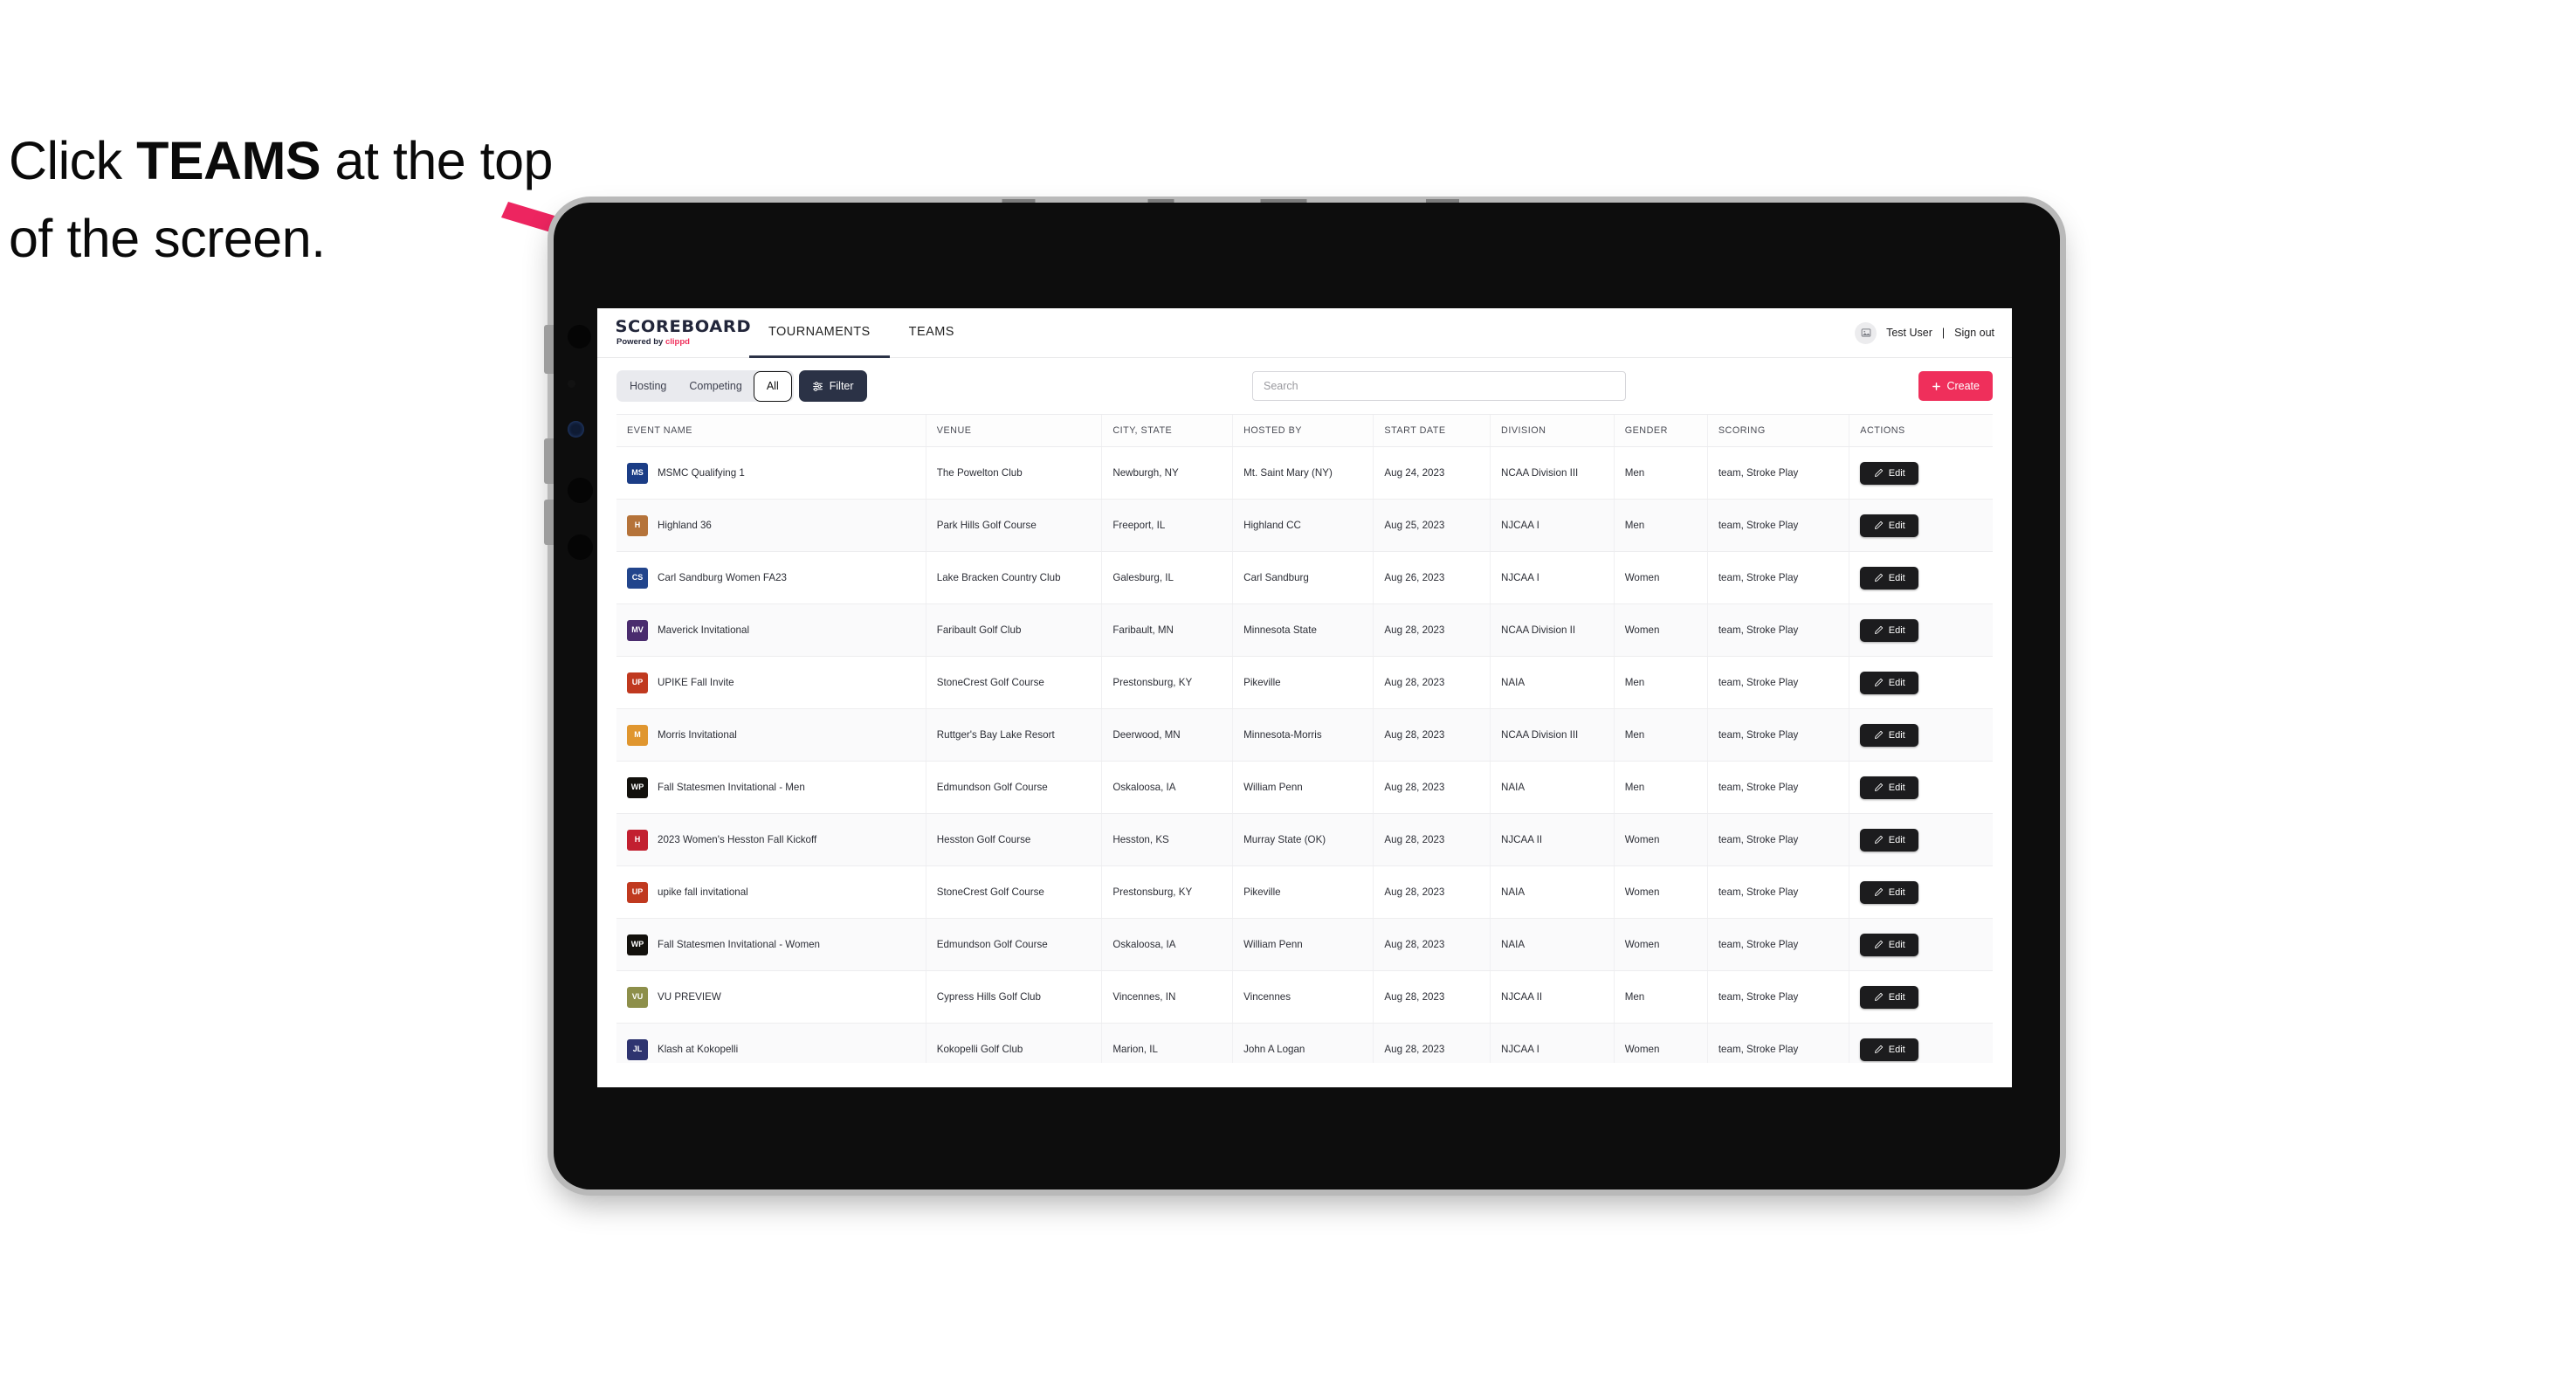 The width and height of the screenshot is (2576, 1386). Describe the element at coordinates (1014, 525) in the screenshot. I see `cell-venue: Park Hills Golf Course` at that location.